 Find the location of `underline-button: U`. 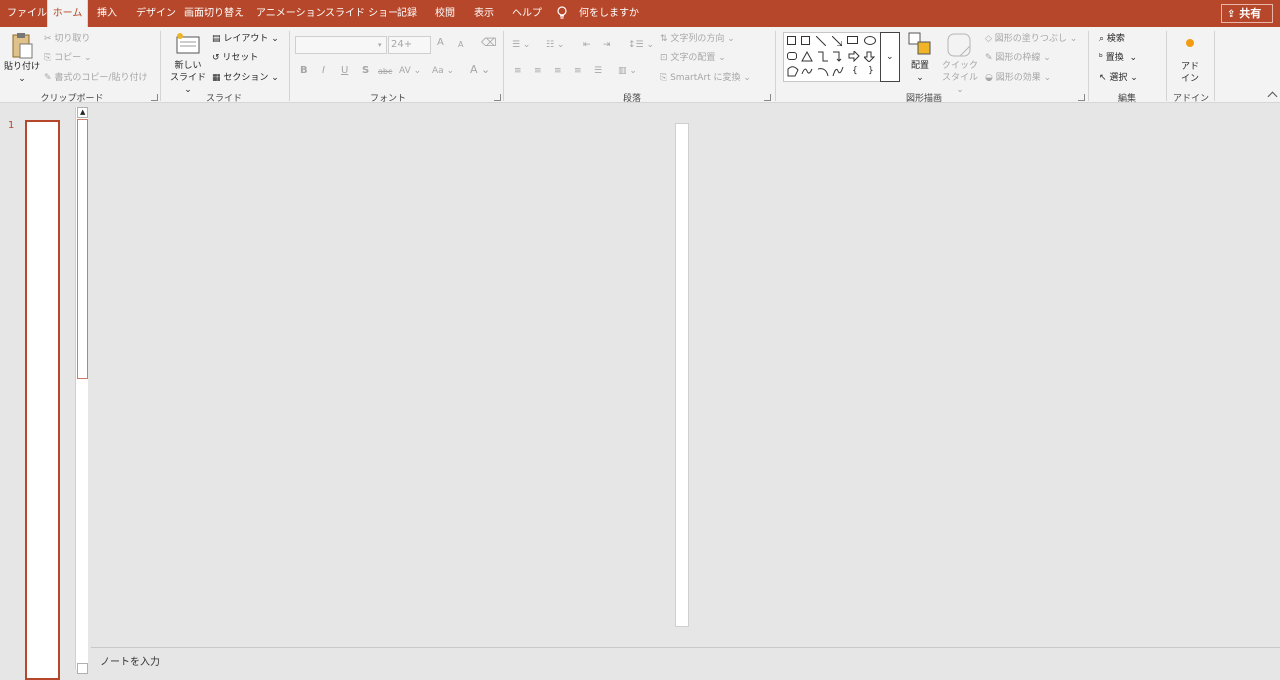

underline-button: U is located at coordinates (344, 71).